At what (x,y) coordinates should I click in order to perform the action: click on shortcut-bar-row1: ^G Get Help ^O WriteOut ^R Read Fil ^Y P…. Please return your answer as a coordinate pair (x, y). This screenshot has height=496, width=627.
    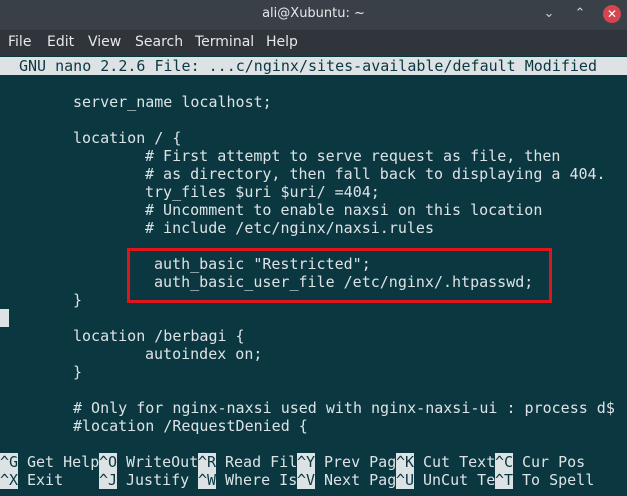
    Looking at the image, I should click on (313, 462).